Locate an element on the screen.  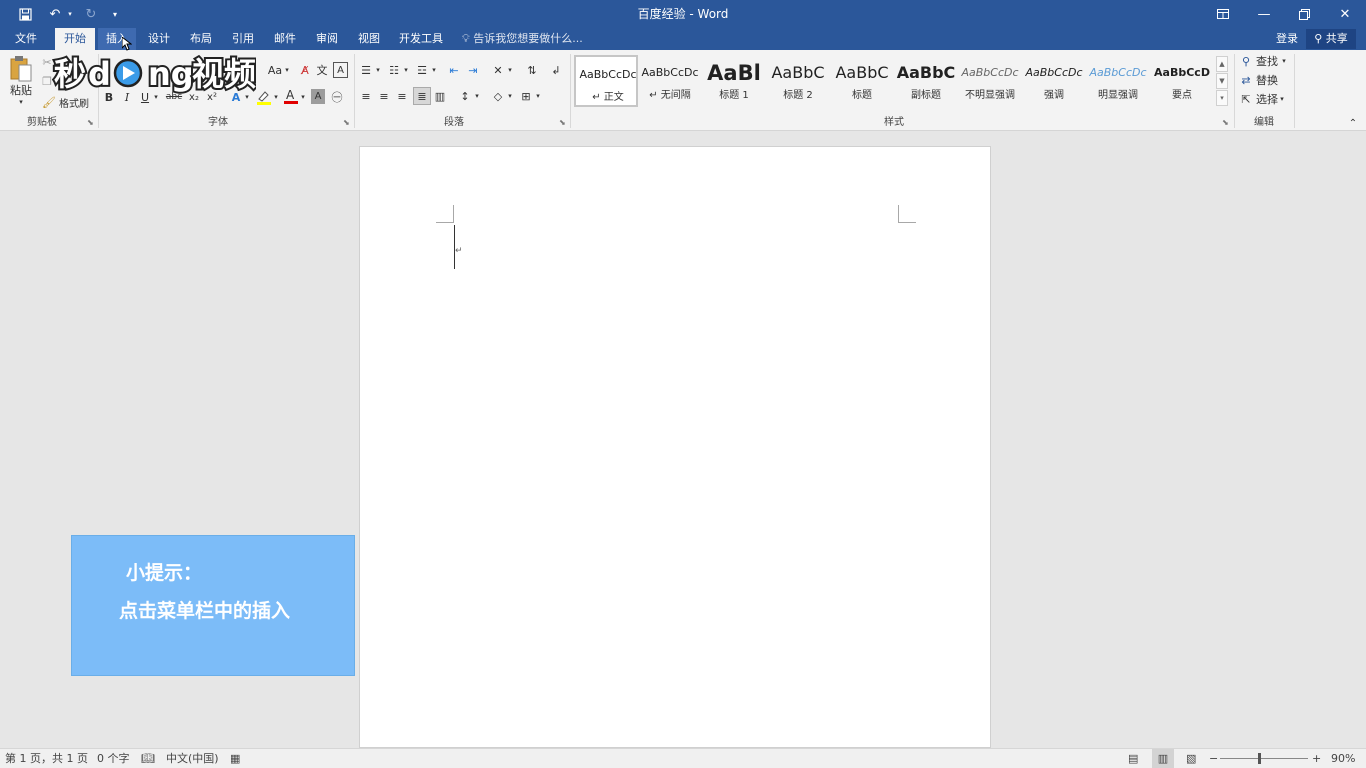
tab-file: 文件 is located at coordinates (26, 39).